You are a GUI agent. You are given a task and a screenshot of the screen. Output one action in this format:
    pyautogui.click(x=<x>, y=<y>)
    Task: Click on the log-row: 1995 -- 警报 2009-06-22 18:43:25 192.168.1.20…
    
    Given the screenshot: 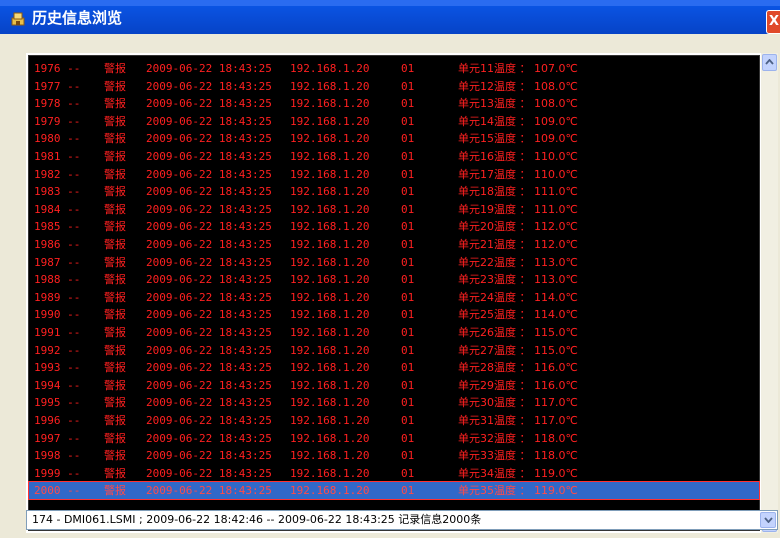 What is the action you would take?
    pyautogui.click(x=394, y=402)
    